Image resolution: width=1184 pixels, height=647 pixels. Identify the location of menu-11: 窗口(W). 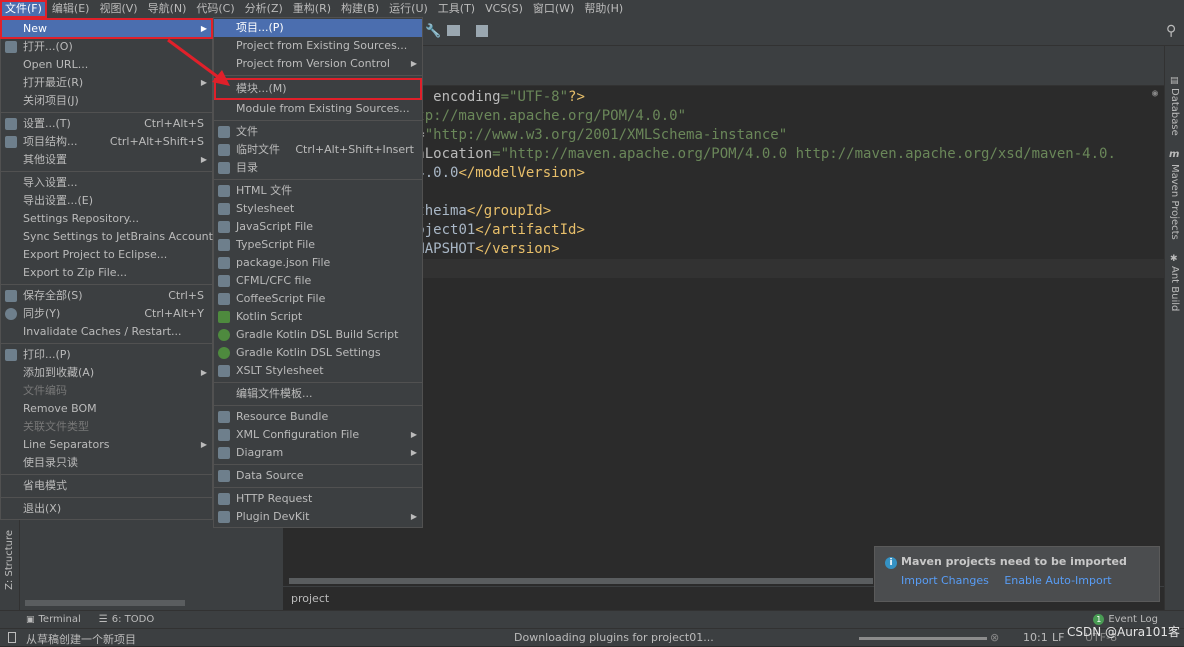
(553, 9).